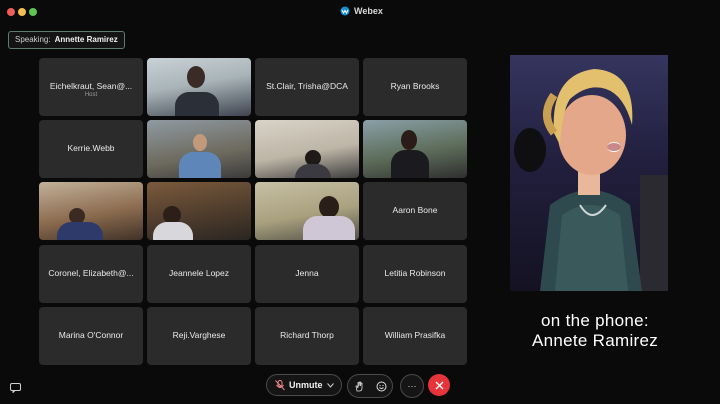 The width and height of the screenshot is (720, 404). I want to click on maximize-window-button, so click(33, 12).